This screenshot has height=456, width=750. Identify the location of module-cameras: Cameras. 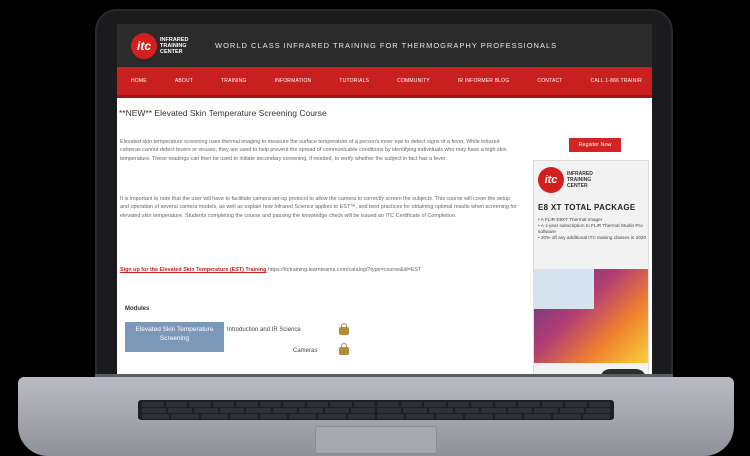
(305, 351).